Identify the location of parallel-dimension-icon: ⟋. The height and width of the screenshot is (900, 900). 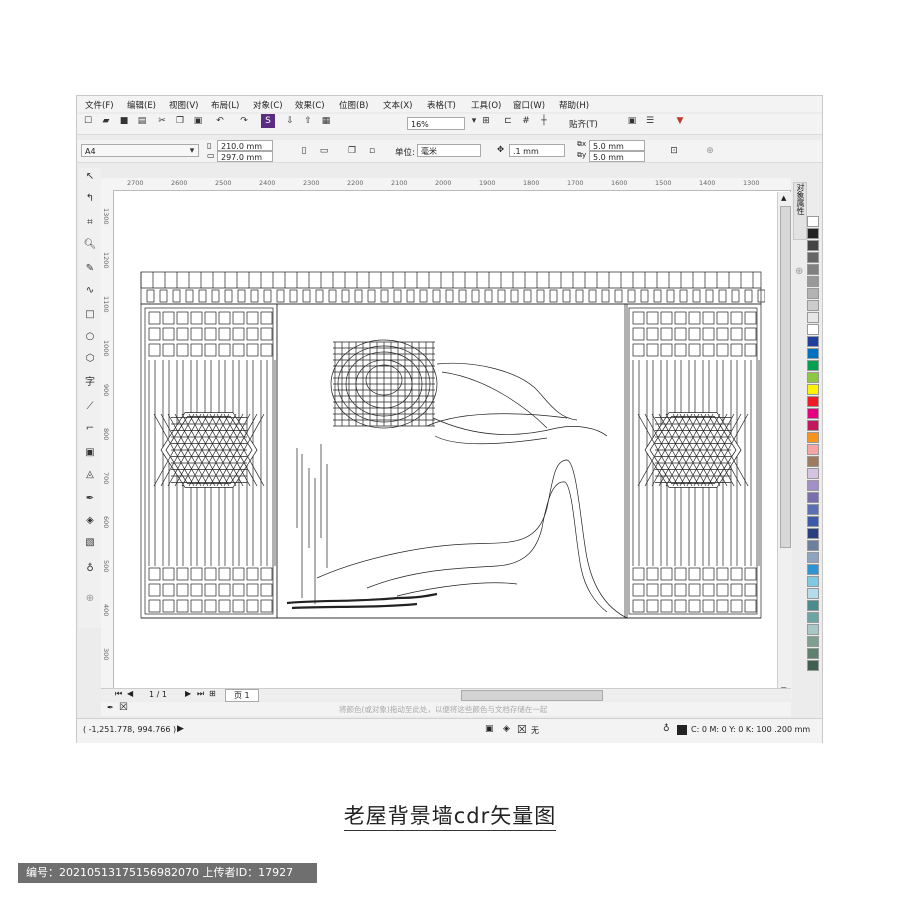
(90, 407).